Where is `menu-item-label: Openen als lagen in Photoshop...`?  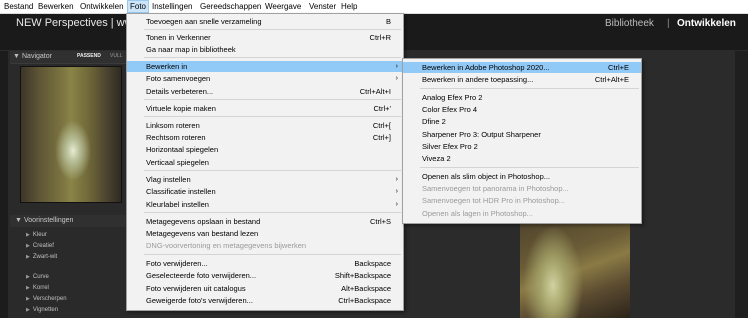 menu-item-label: Openen als lagen in Photoshop... is located at coordinates (477, 213).